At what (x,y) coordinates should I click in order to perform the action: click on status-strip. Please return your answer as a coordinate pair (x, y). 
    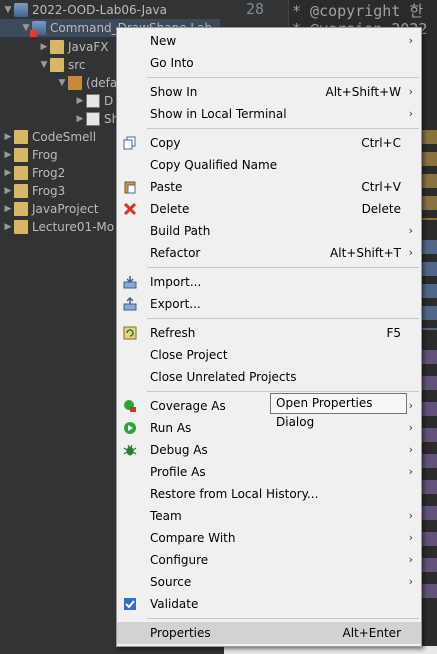
    Looking at the image, I should click on (330, 650).